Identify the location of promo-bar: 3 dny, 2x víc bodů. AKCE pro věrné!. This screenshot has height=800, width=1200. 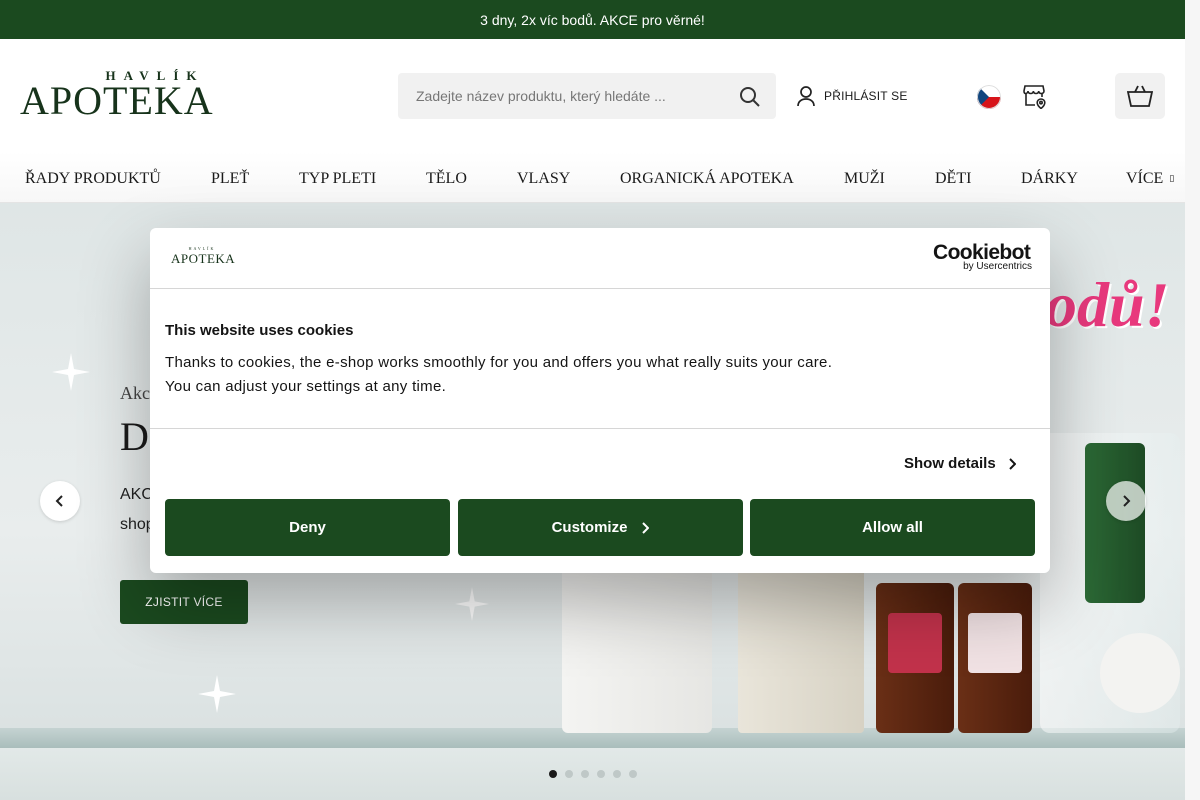
(592, 19).